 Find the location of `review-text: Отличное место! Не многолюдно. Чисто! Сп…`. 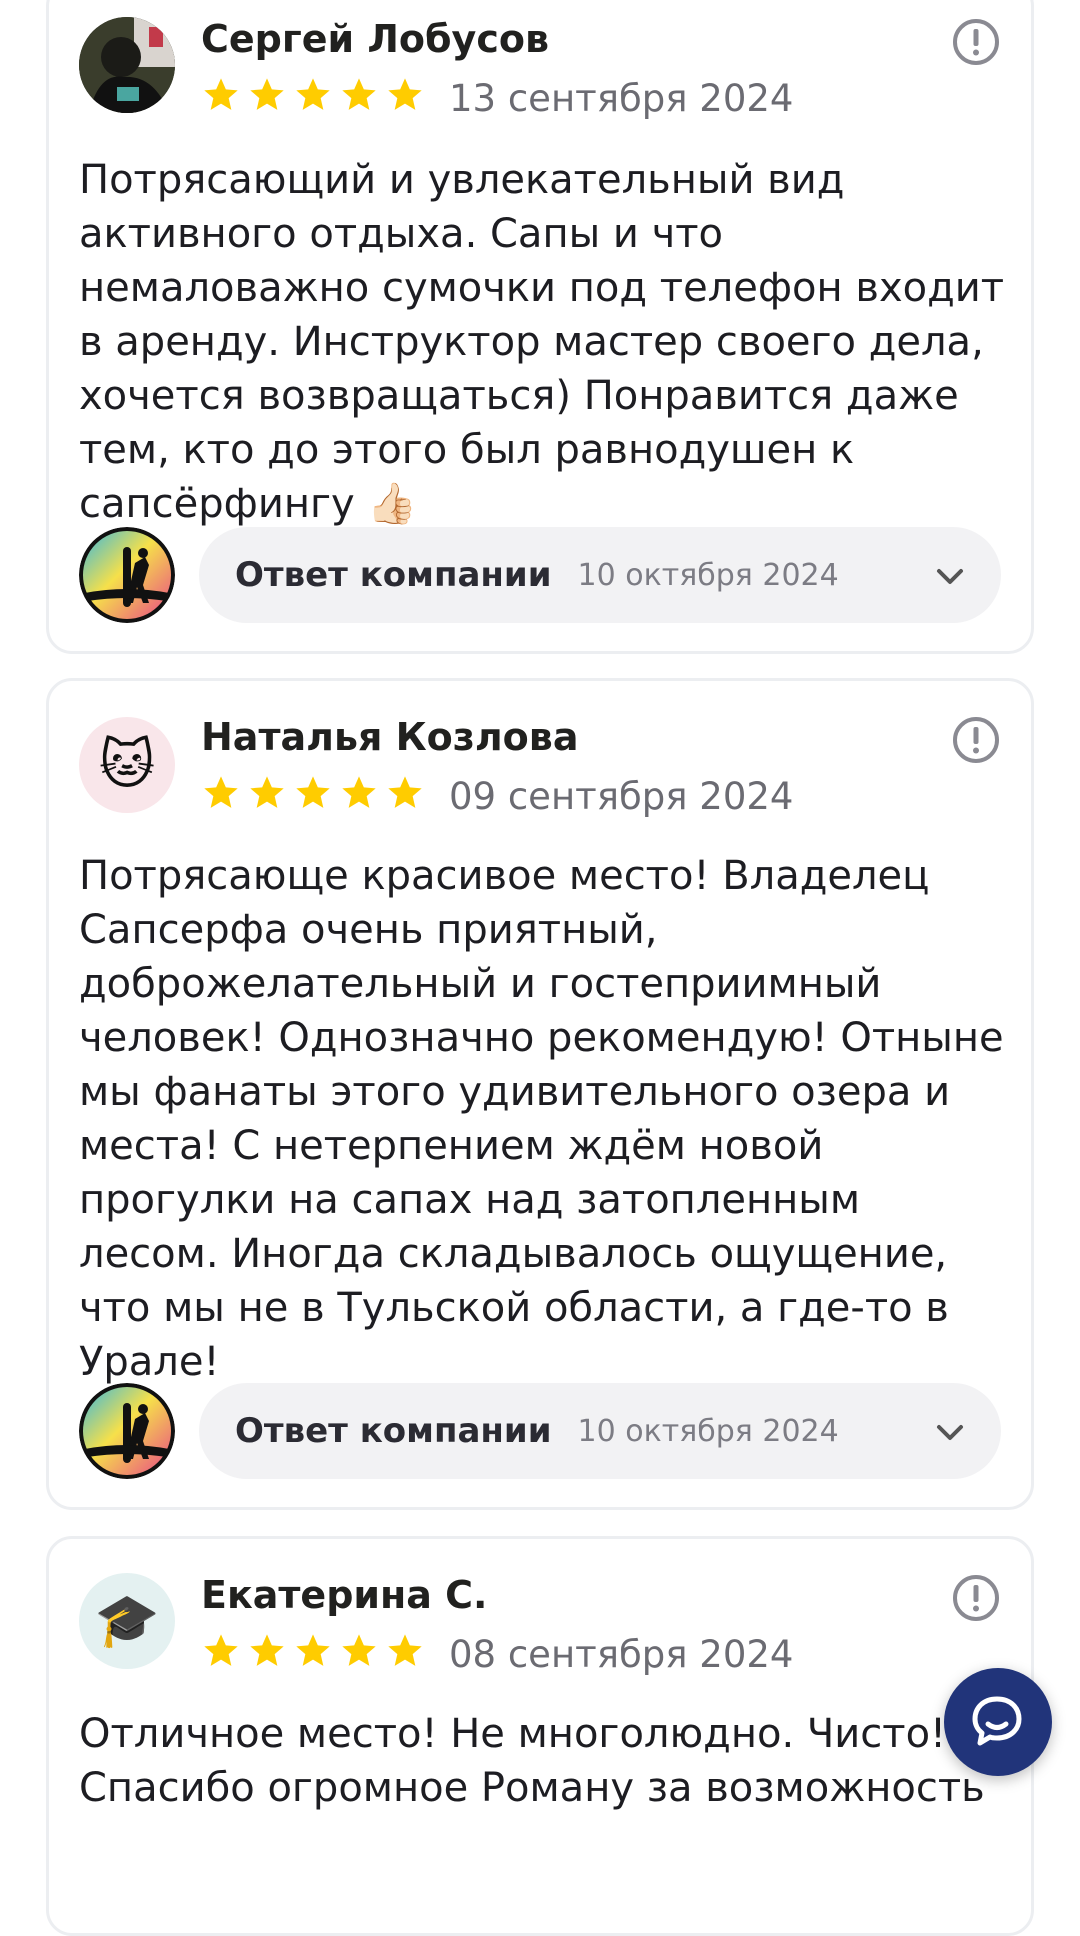

review-text: Отличное место! Не многолюдно. Чисто! Сп… is located at coordinates (532, 1761).